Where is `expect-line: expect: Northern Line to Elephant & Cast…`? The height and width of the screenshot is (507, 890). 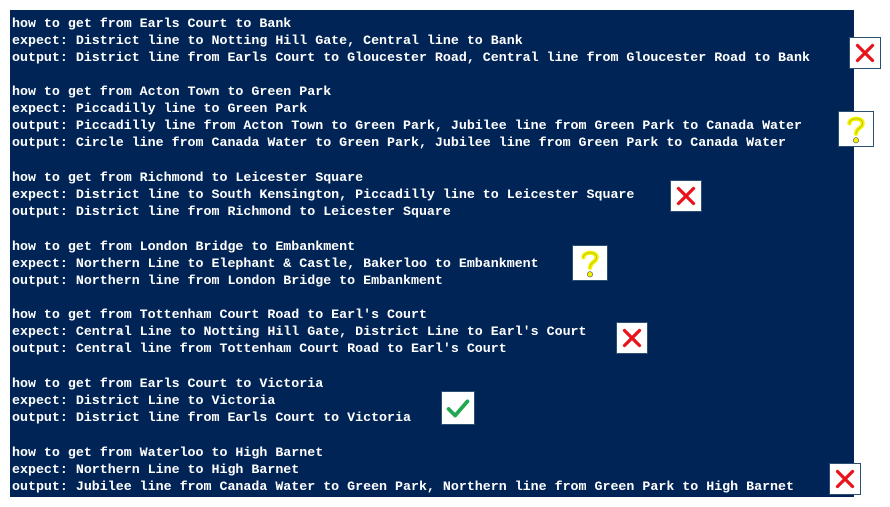
expect-line: expect: Northern Line to Elephant & Cast… is located at coordinates (275, 263).